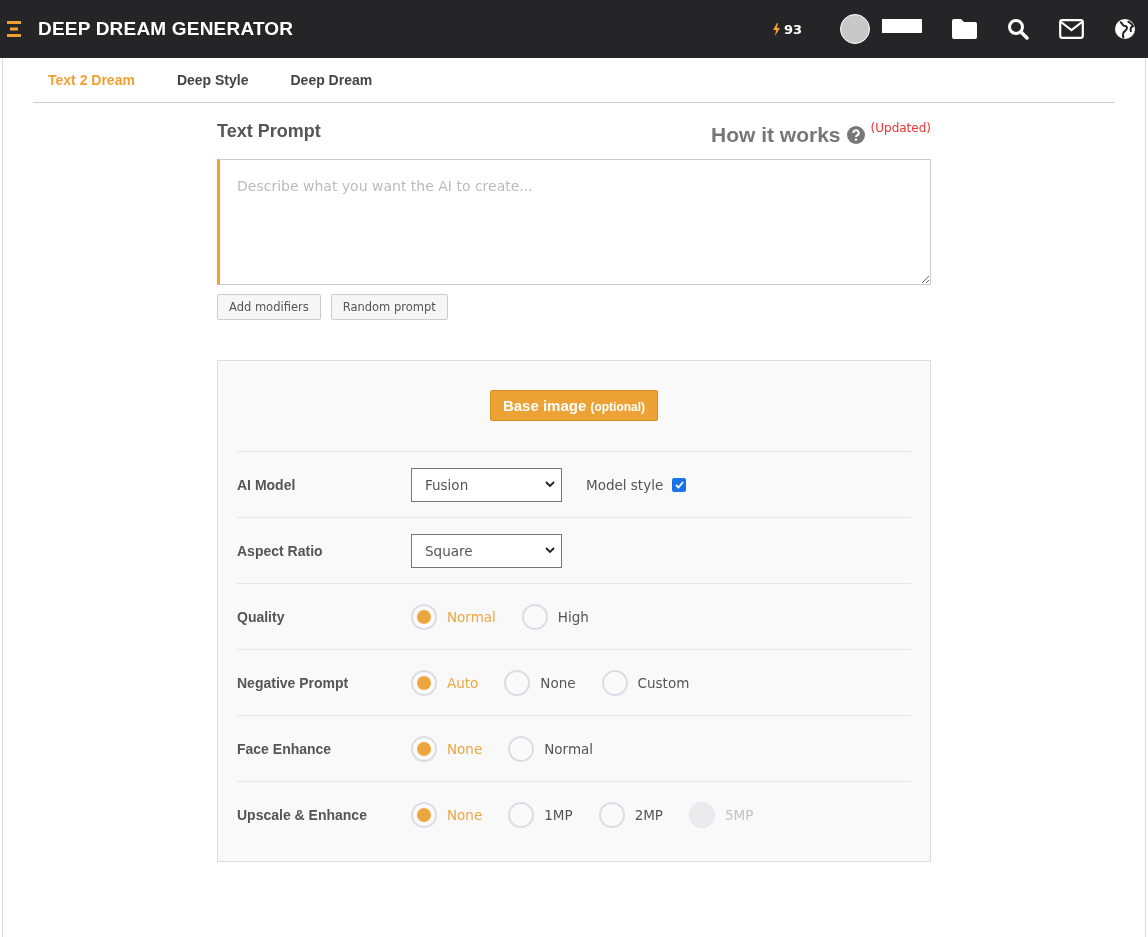 The width and height of the screenshot is (1148, 937). I want to click on option-label: 1MP, so click(558, 814).